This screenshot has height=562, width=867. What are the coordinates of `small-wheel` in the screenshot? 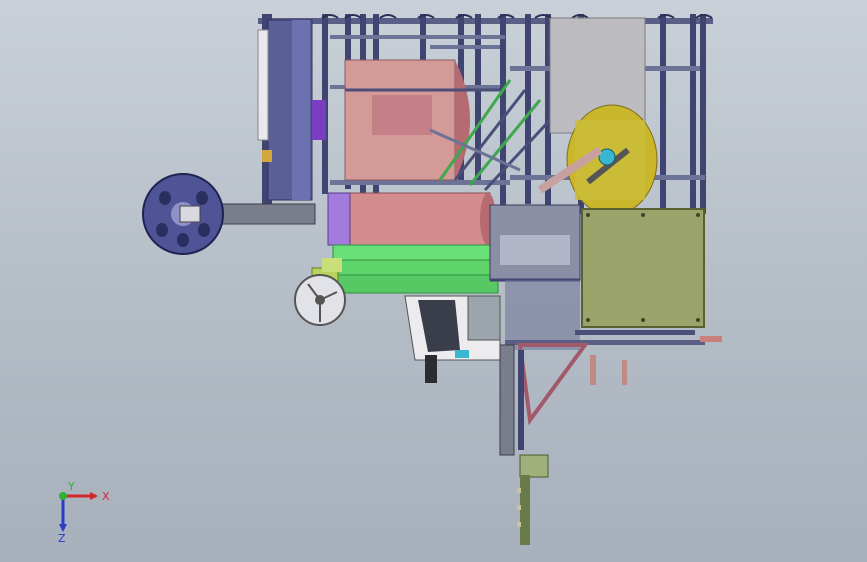 It's located at (320, 300).